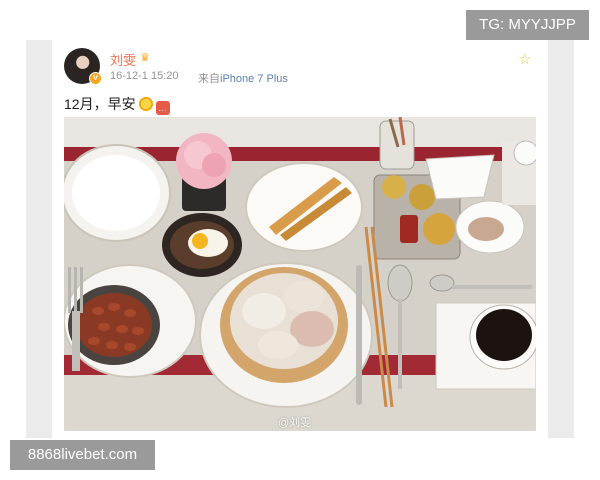 This screenshot has width=600, height=480. I want to click on crown-icon: ♛, so click(145, 58).